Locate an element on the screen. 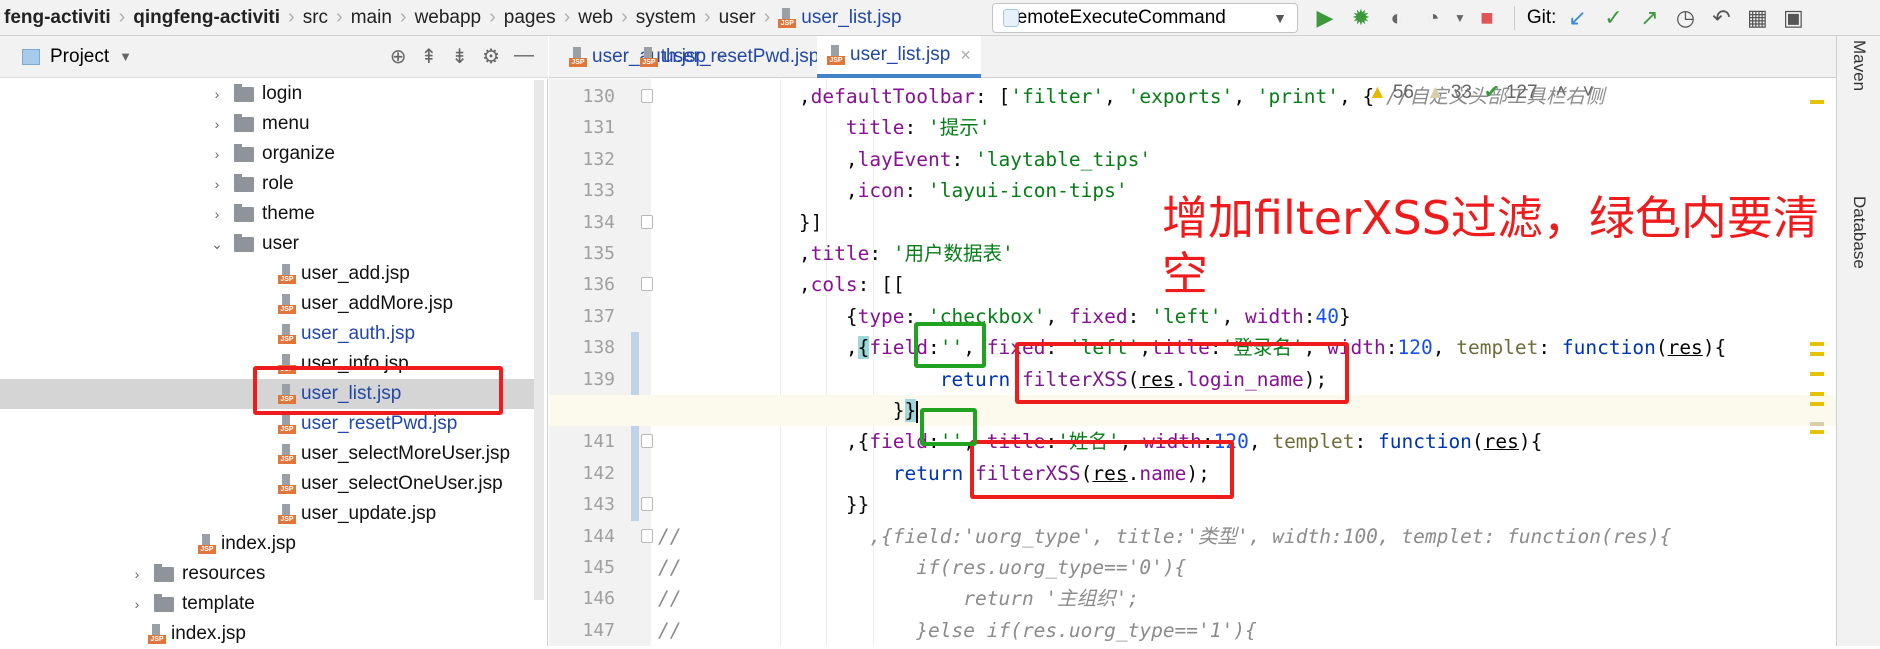  tree-scrollbar is located at coordinates (539, 340).